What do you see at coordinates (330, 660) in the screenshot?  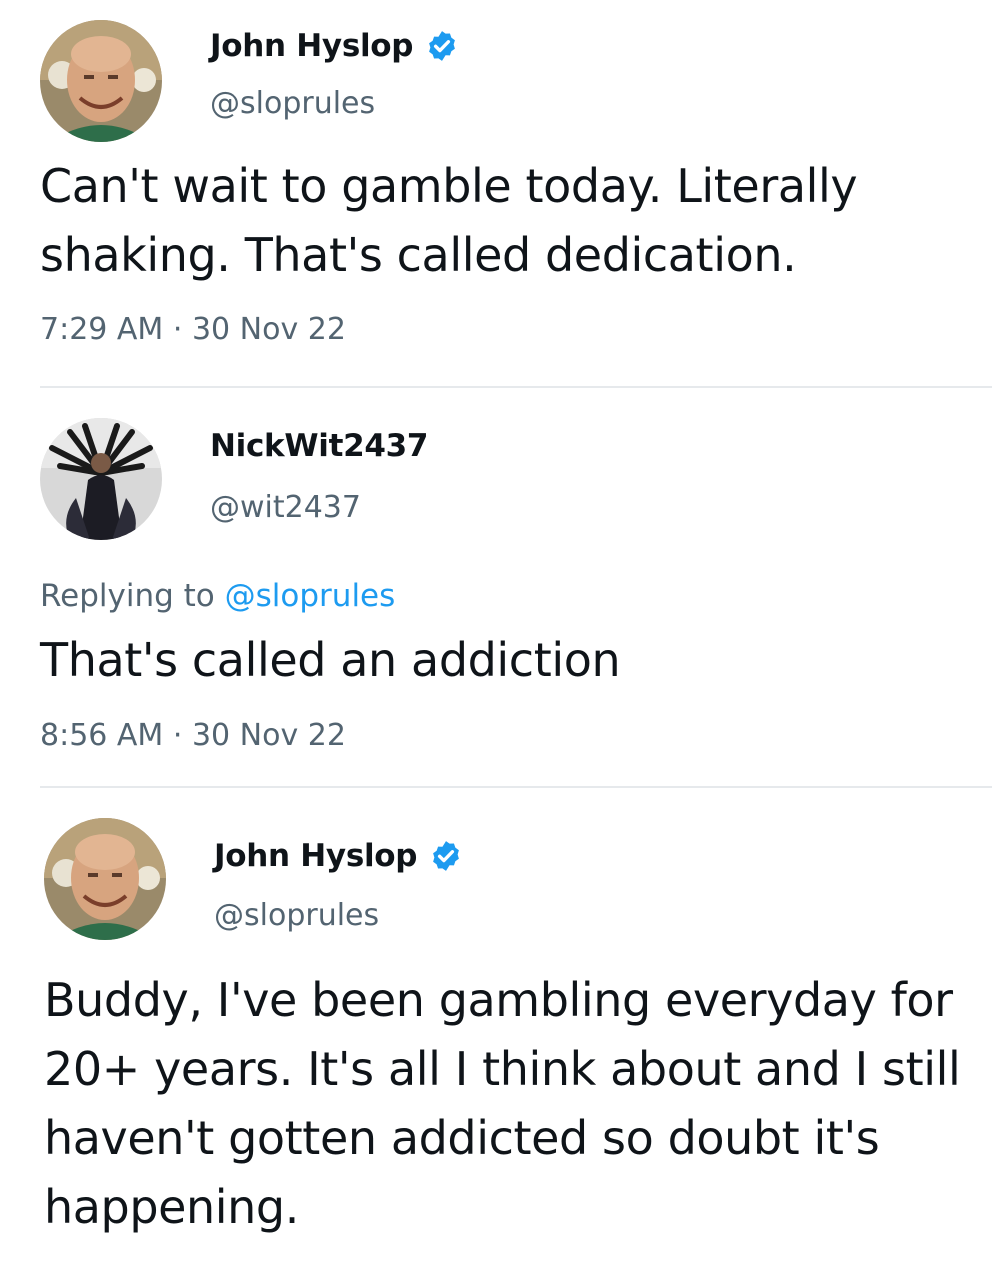 I see `tweet-text: That's called an addiction` at bounding box center [330, 660].